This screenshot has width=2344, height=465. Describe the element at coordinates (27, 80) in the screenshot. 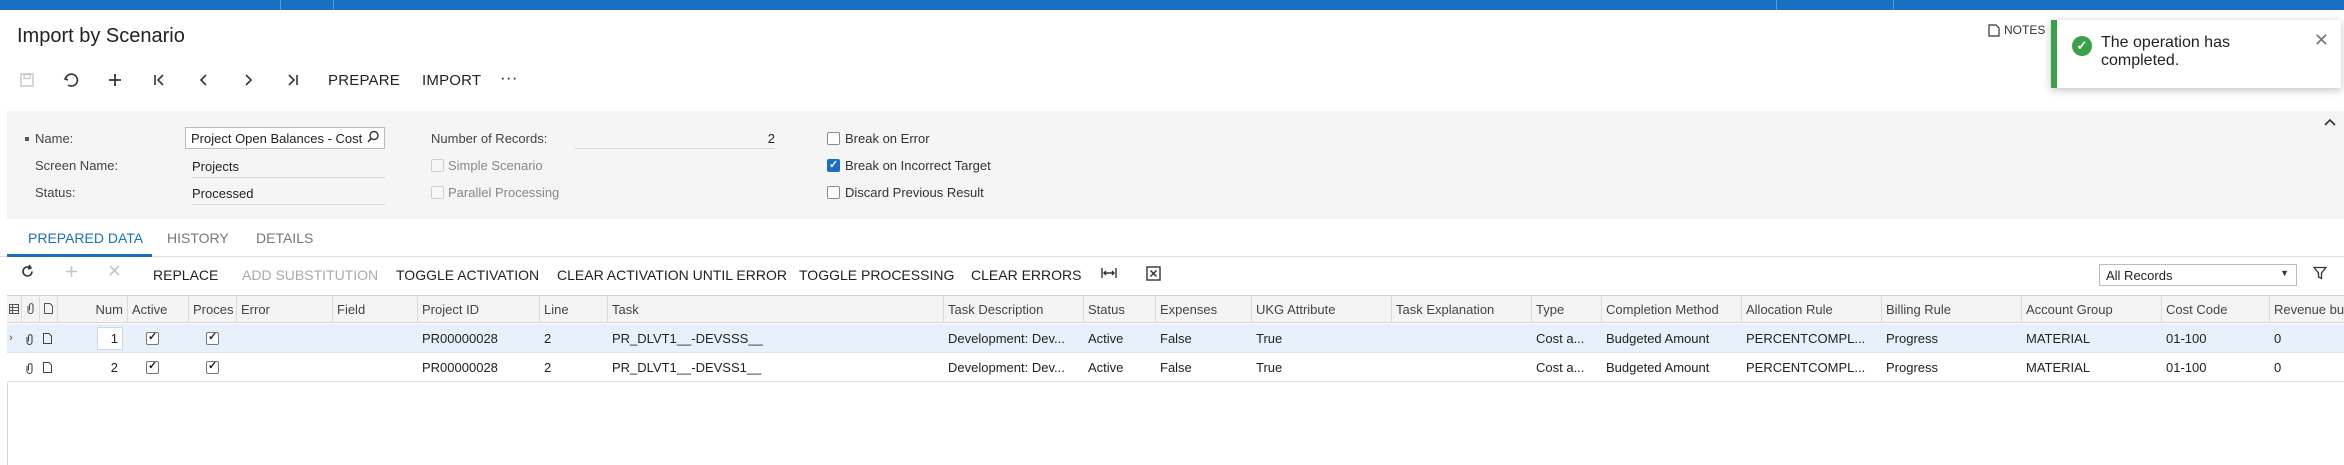

I see `save-icon` at that location.